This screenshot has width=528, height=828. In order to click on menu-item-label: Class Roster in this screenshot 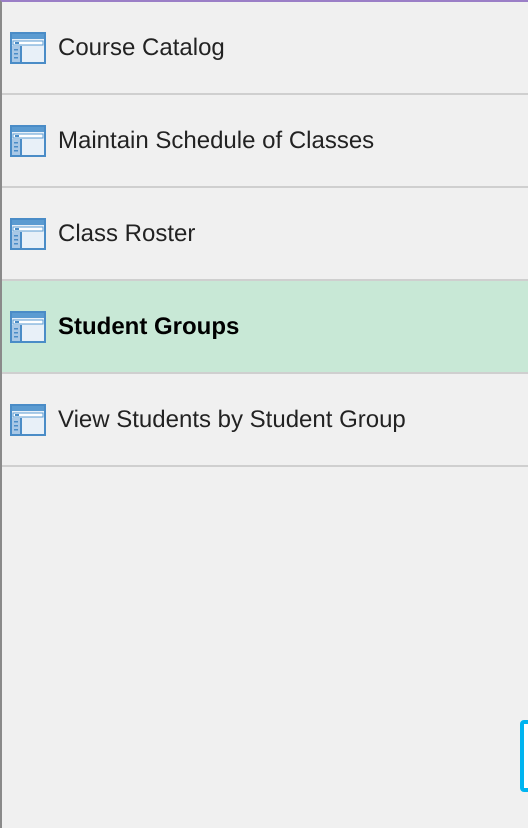, I will do `click(127, 233)`.